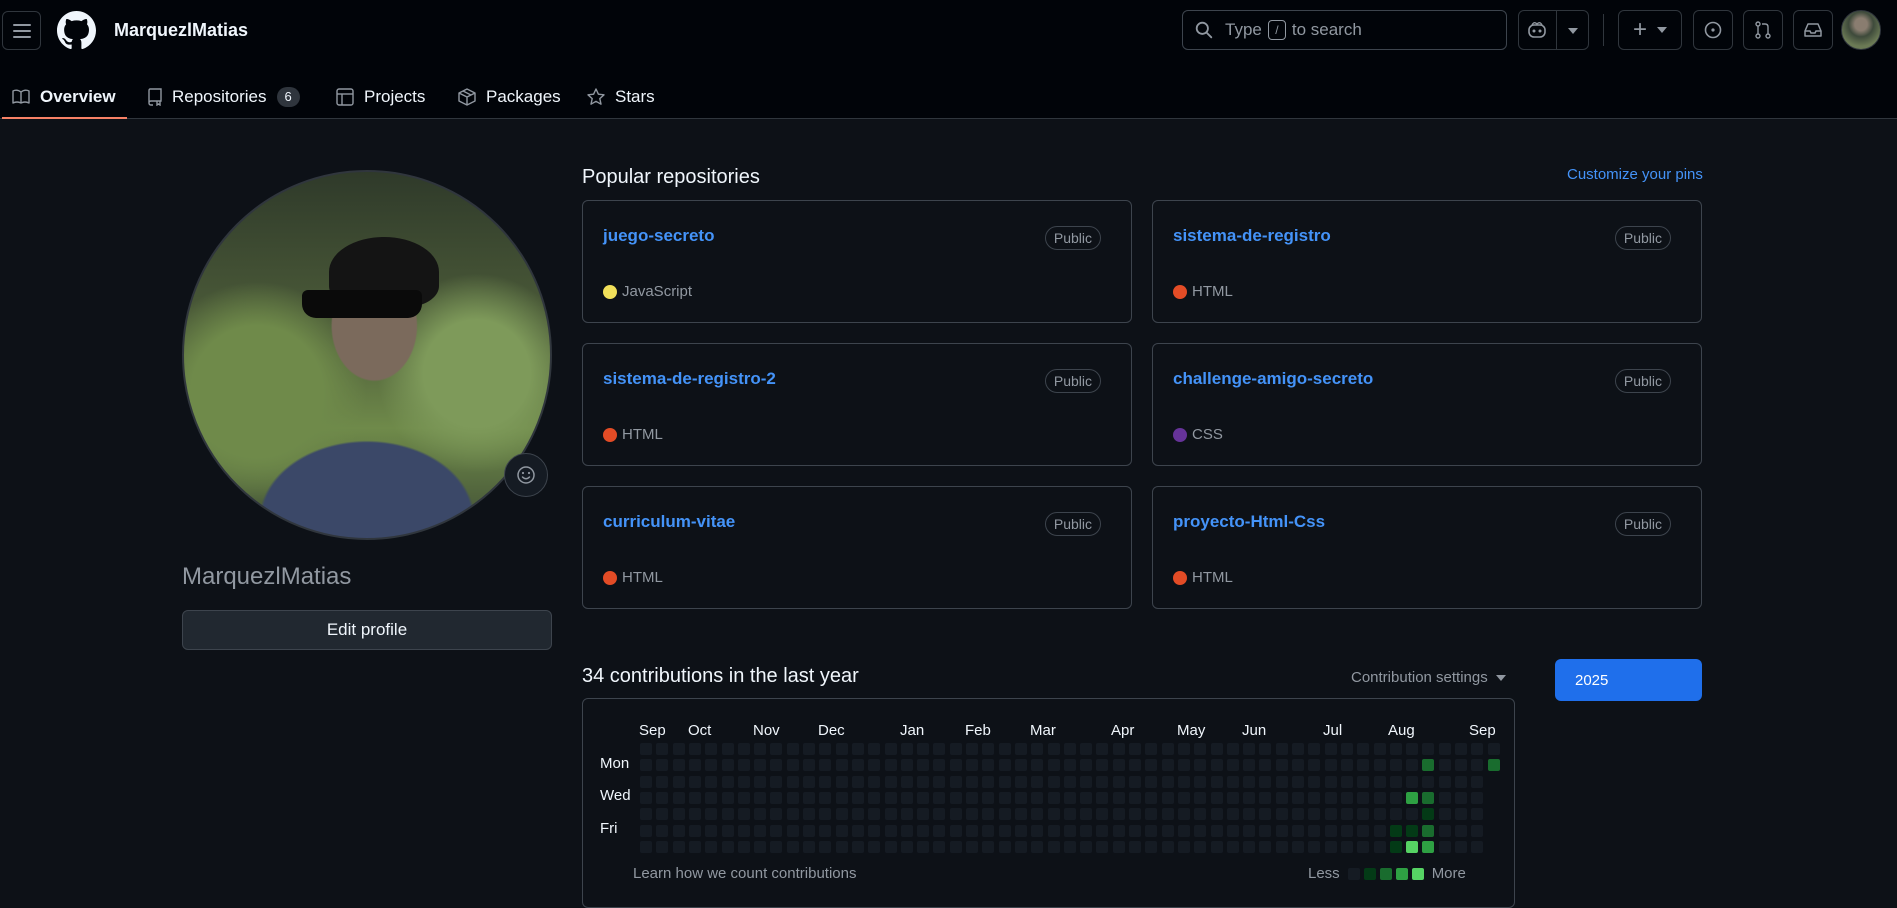 The image size is (1897, 908). I want to click on github-logo-icon, so click(76, 30).